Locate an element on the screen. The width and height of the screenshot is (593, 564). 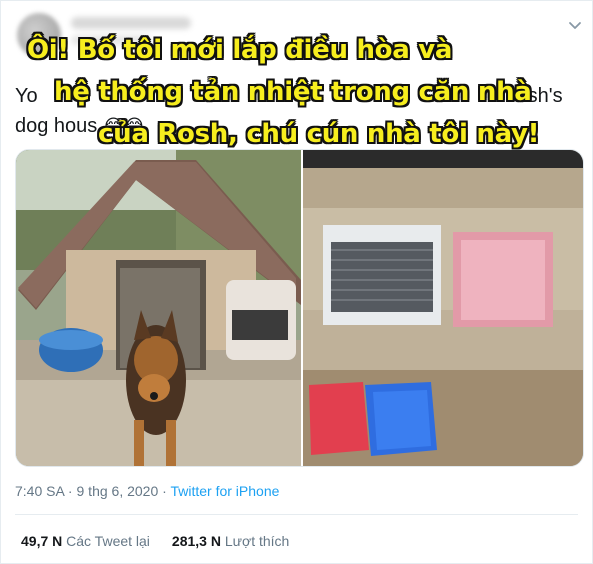
likes-count: 281,3 N is located at coordinates (196, 541).